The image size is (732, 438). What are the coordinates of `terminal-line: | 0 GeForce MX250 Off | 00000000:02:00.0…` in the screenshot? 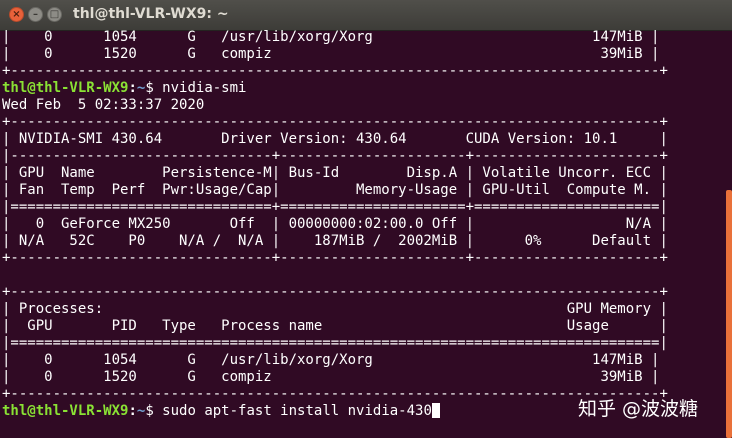 It's located at (335, 224).